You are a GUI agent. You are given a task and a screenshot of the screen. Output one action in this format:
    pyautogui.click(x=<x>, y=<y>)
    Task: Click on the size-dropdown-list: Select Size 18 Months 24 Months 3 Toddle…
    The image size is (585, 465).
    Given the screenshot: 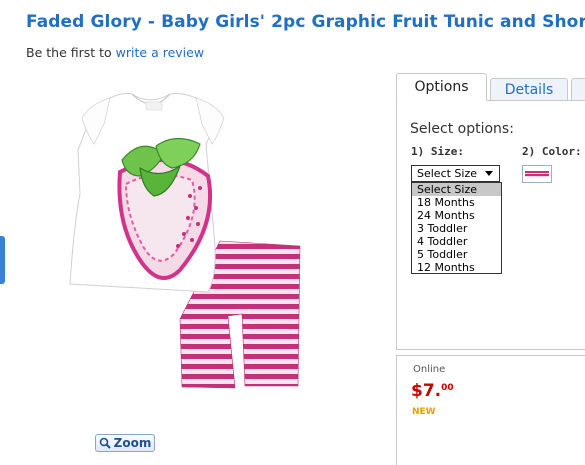 What is the action you would take?
    pyautogui.click(x=456, y=228)
    